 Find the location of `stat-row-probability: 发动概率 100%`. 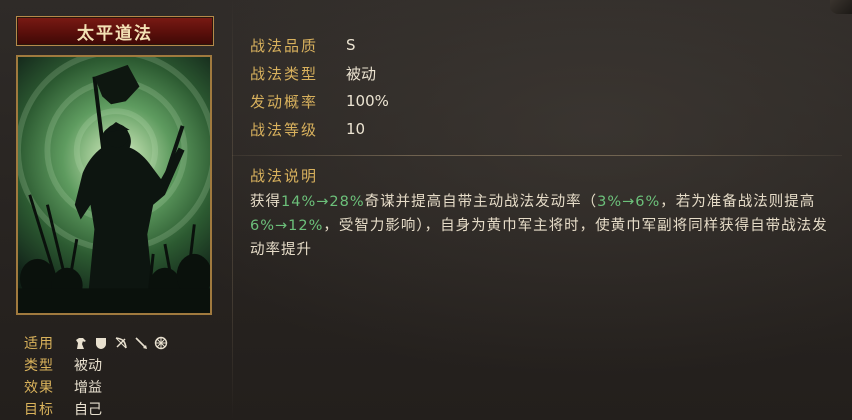

stat-row-probability: 发动概率 100% is located at coordinates (319, 101).